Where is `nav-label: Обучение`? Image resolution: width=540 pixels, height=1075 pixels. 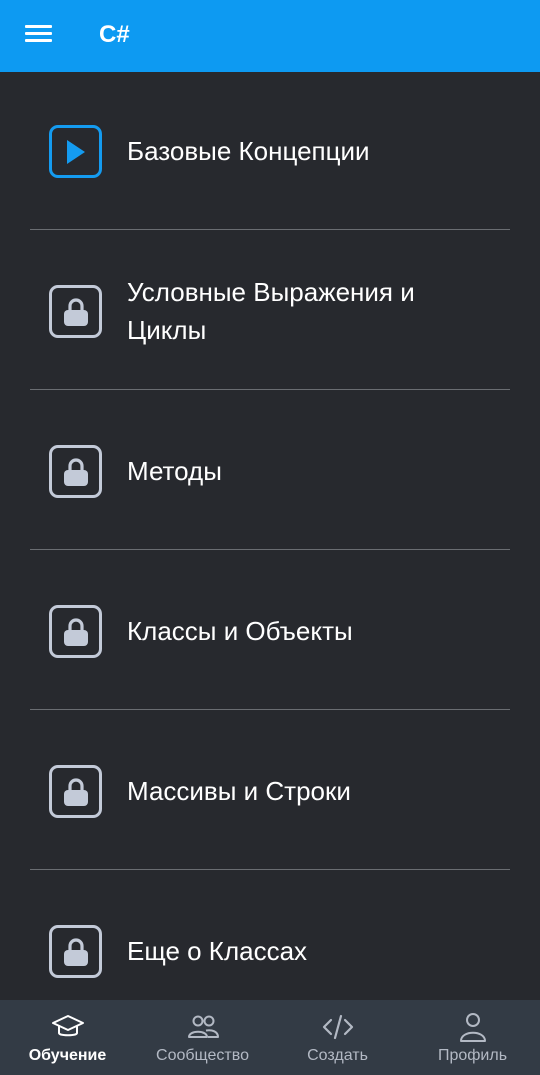 nav-label: Обучение is located at coordinates (67, 1055).